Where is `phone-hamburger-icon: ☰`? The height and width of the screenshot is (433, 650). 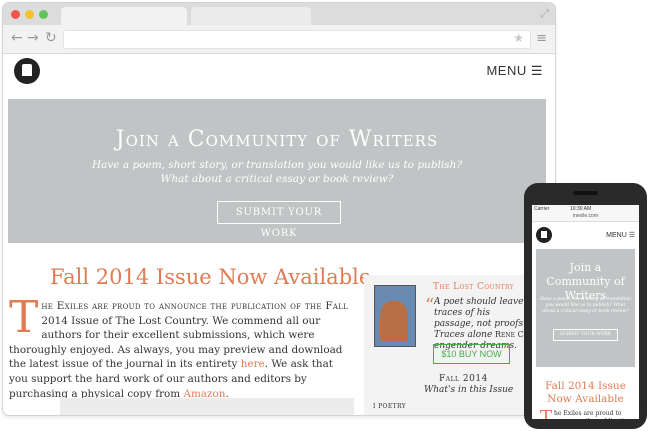 phone-hamburger-icon: ☰ is located at coordinates (631, 235).